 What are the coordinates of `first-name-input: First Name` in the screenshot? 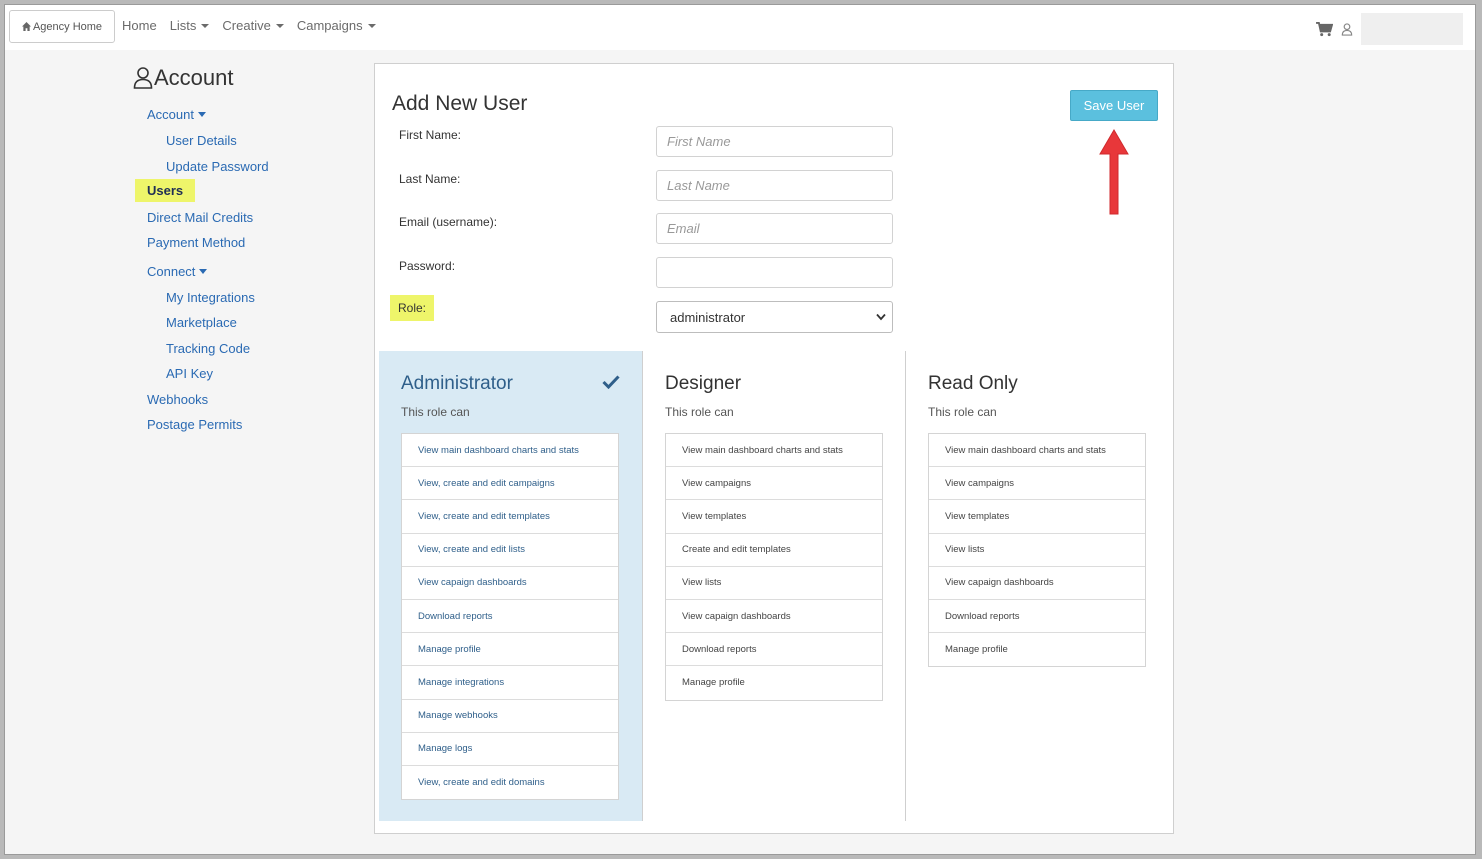 It's located at (774, 141).